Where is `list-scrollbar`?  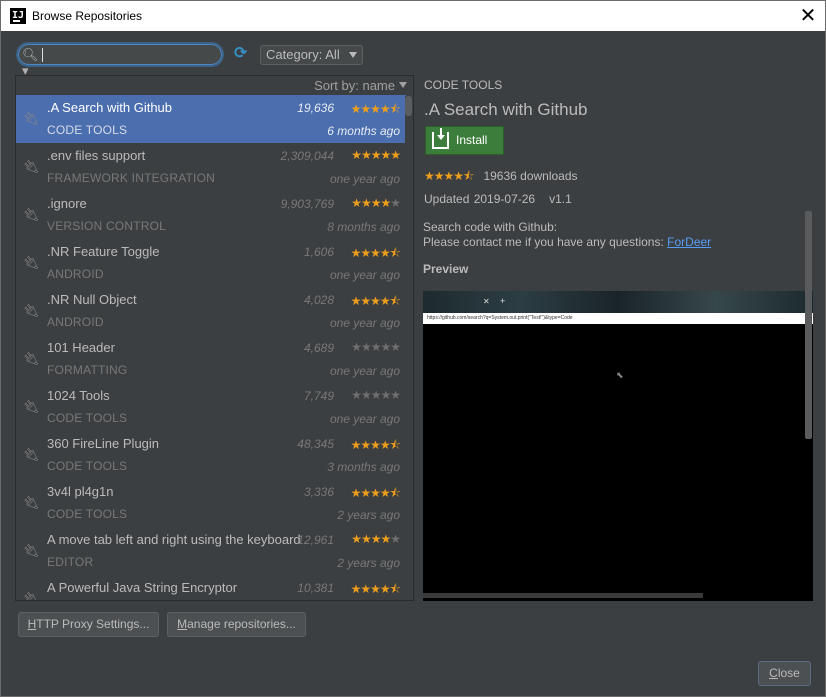
list-scrollbar is located at coordinates (408, 348).